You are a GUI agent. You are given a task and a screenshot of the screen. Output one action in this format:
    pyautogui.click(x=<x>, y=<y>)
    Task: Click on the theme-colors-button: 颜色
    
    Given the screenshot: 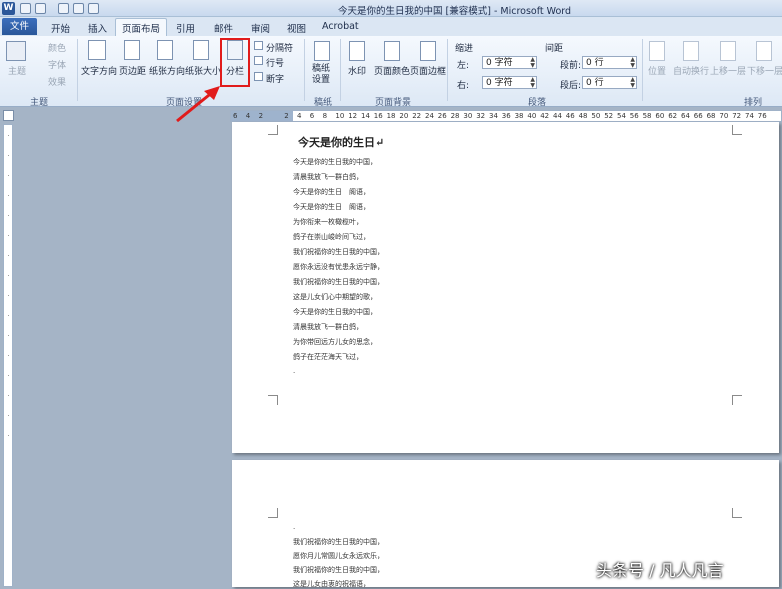 What is the action you would take?
    pyautogui.click(x=57, y=47)
    